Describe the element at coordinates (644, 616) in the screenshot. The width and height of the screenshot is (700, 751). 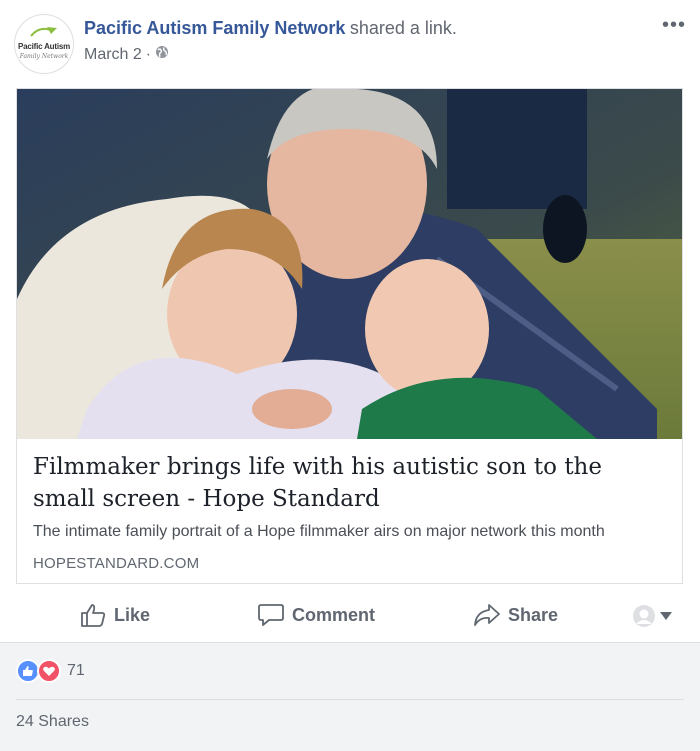
I see `profile-avatar-icon` at that location.